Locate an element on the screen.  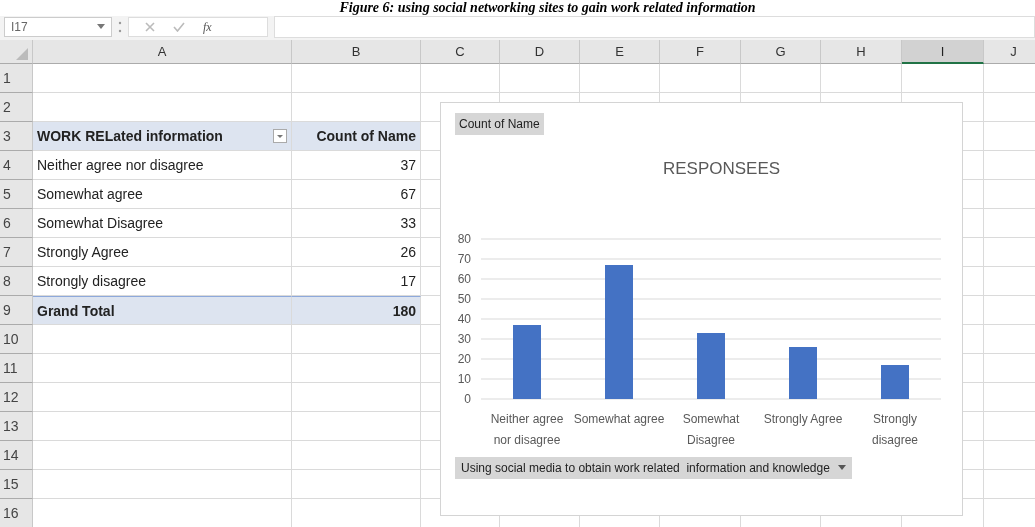
row-header: 9 is located at coordinates (16, 310).